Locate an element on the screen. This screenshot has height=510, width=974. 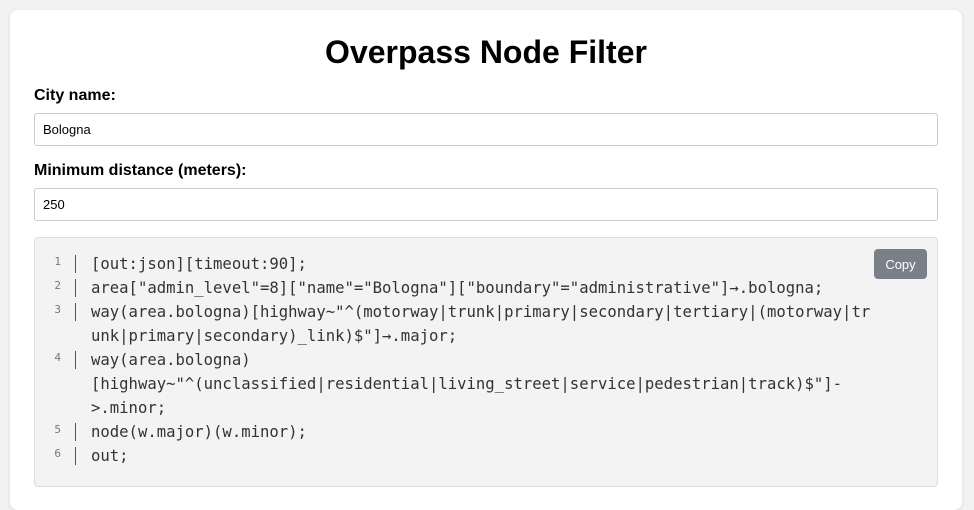
line-number: 6 is located at coordinates (57, 453).